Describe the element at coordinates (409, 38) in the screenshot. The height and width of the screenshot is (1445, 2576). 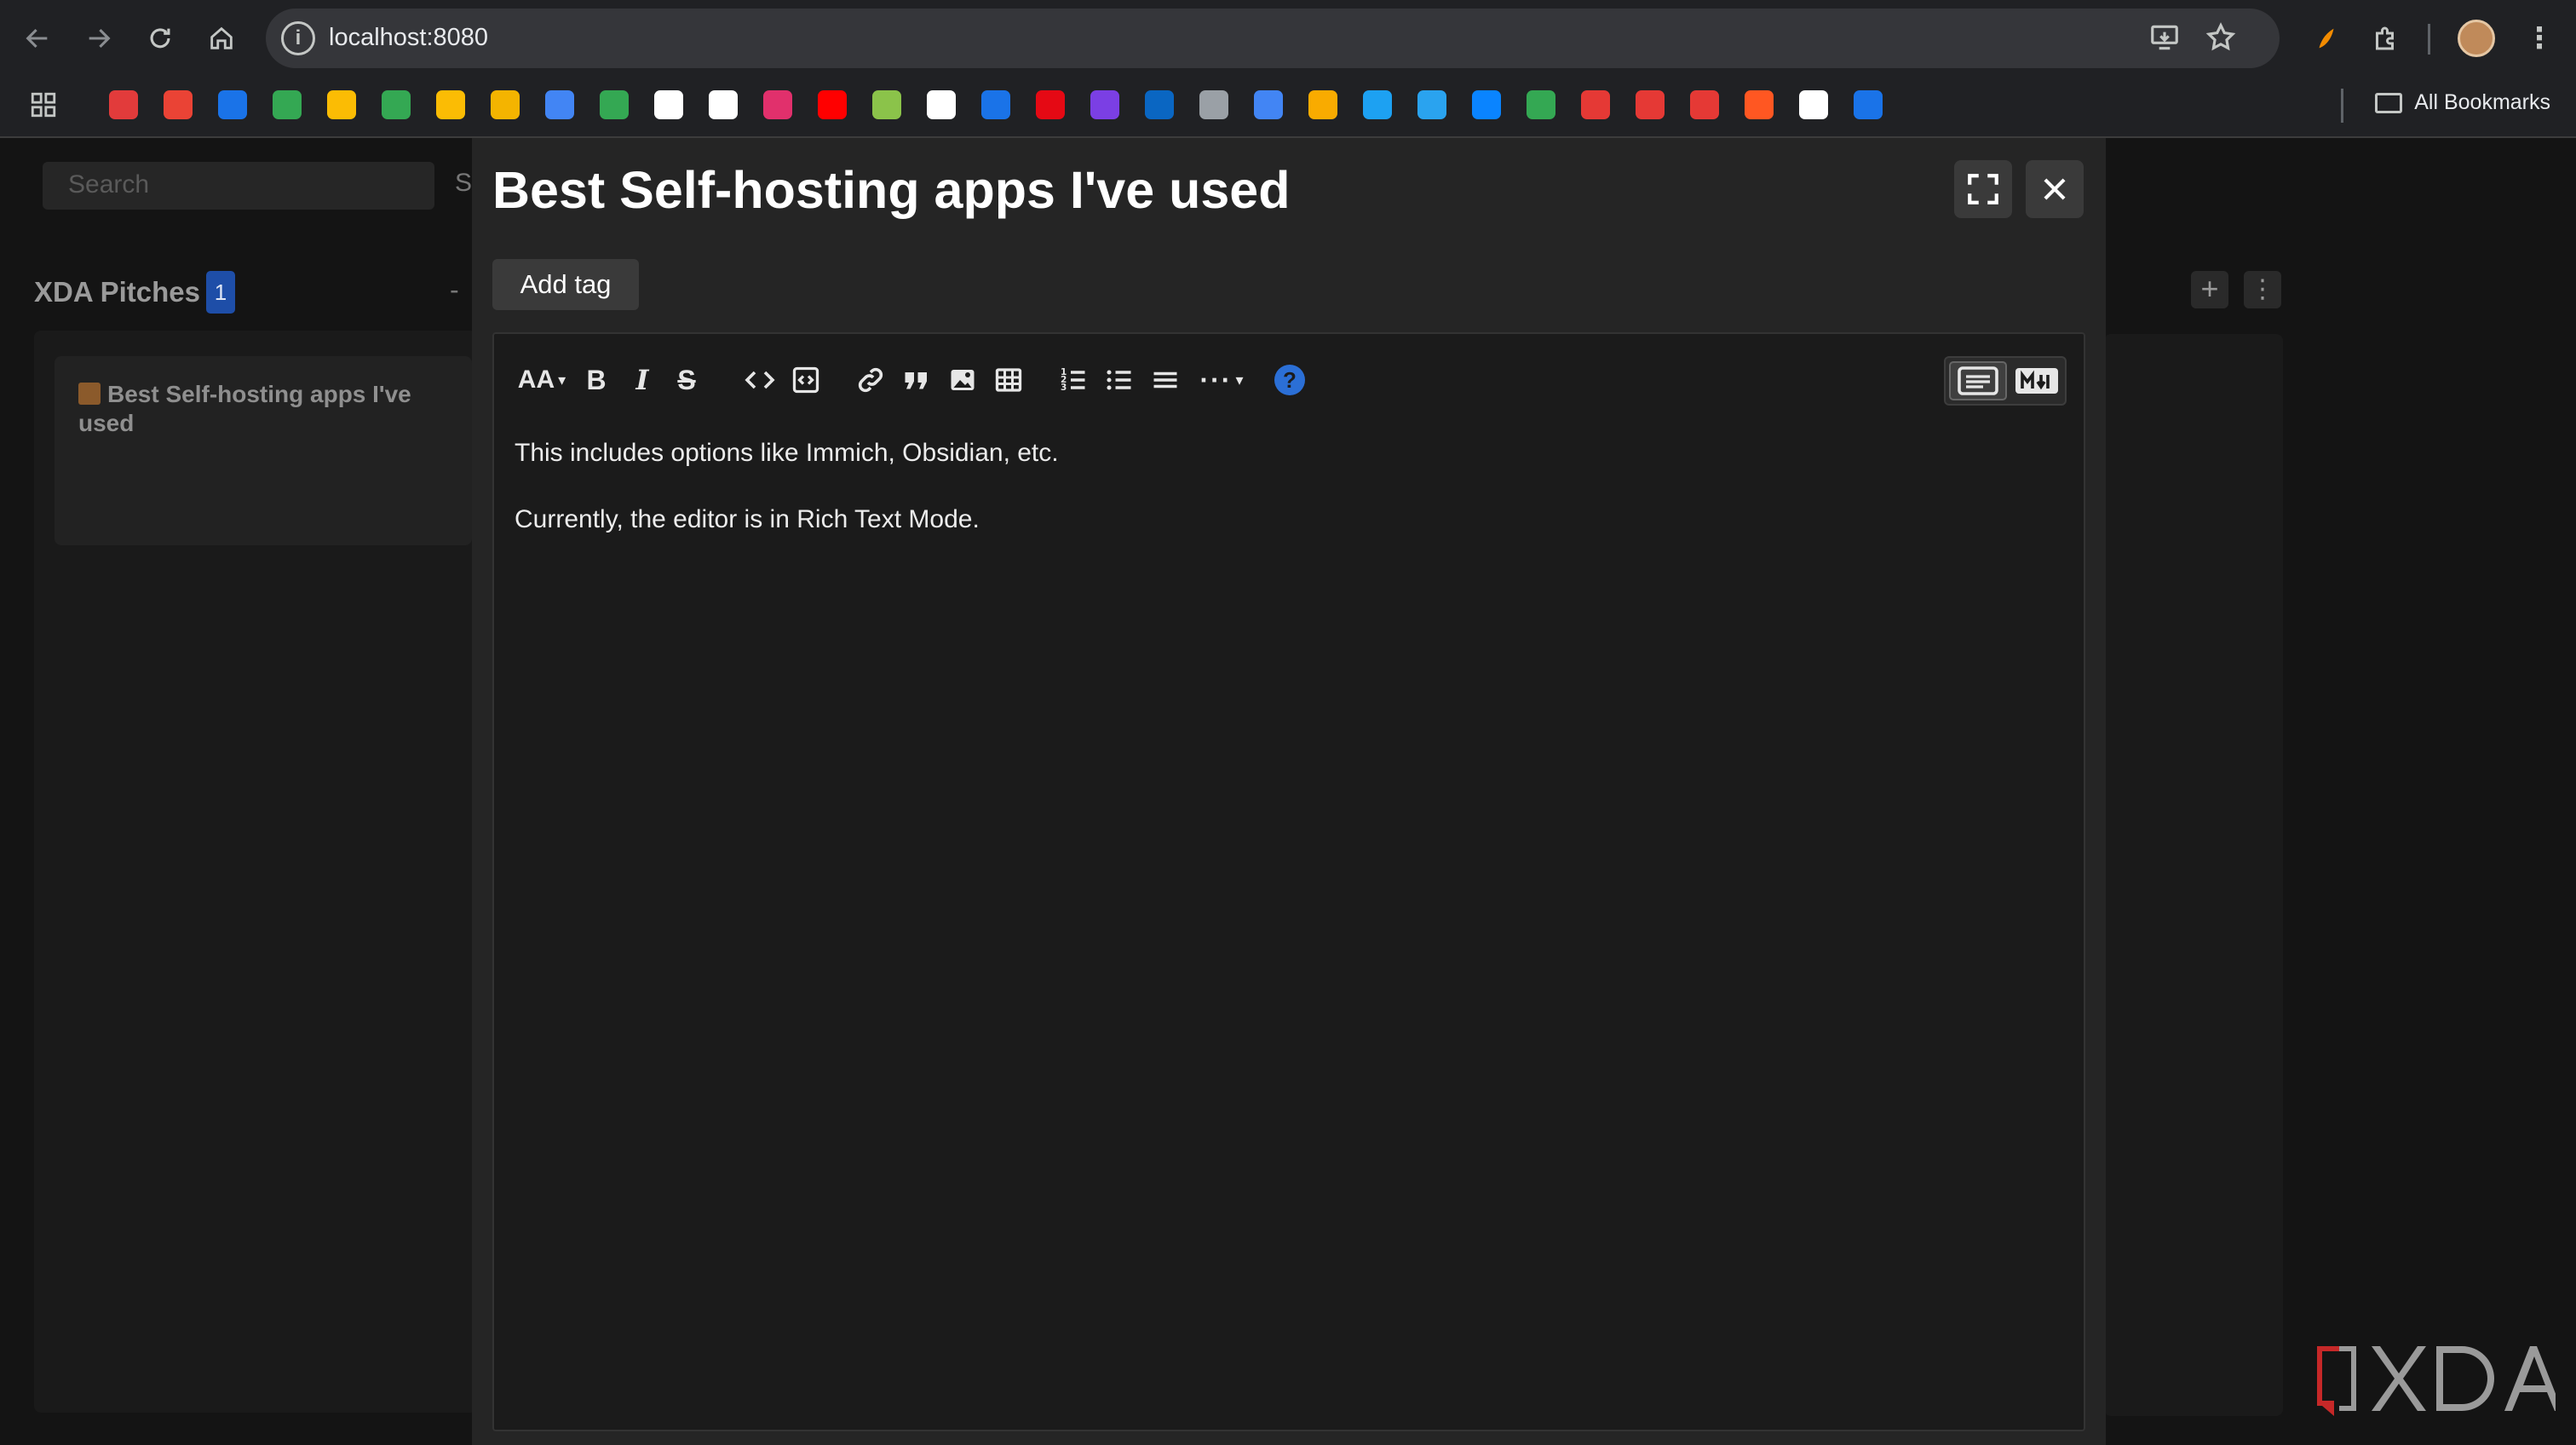
I see `url-text: localhost:8080` at that location.